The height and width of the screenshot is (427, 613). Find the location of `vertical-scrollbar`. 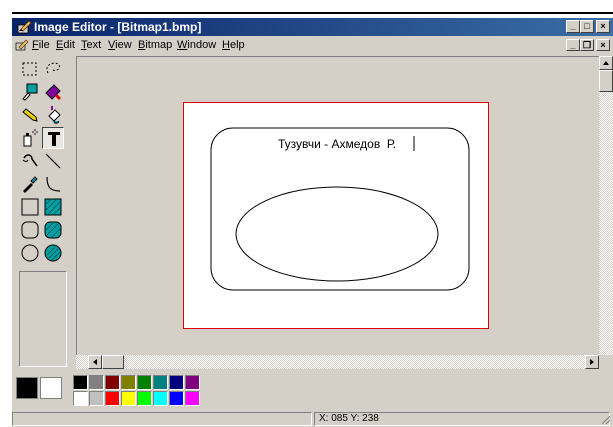

vertical-scrollbar is located at coordinates (606, 212).